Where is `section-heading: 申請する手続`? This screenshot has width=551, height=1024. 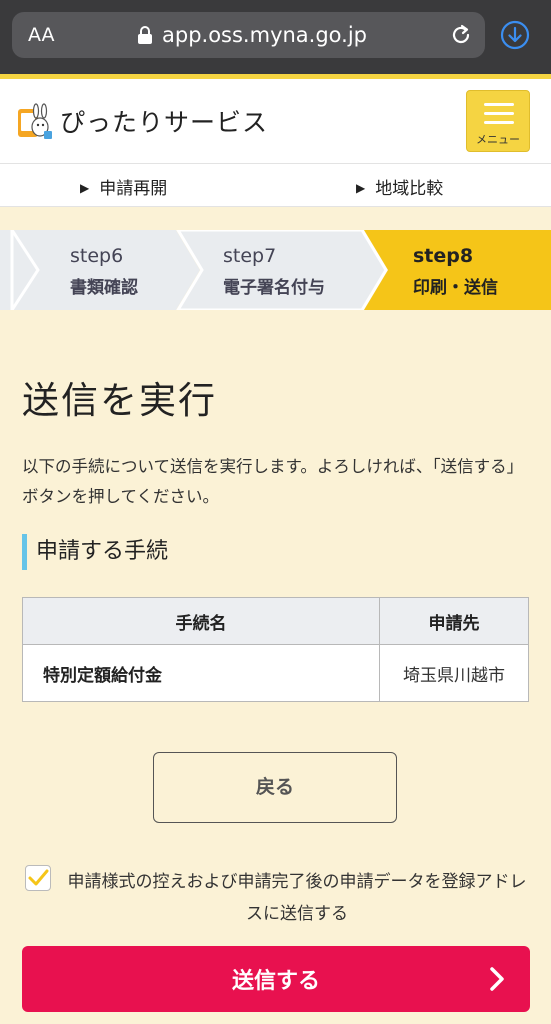
section-heading: 申請する手続 is located at coordinates (95, 552).